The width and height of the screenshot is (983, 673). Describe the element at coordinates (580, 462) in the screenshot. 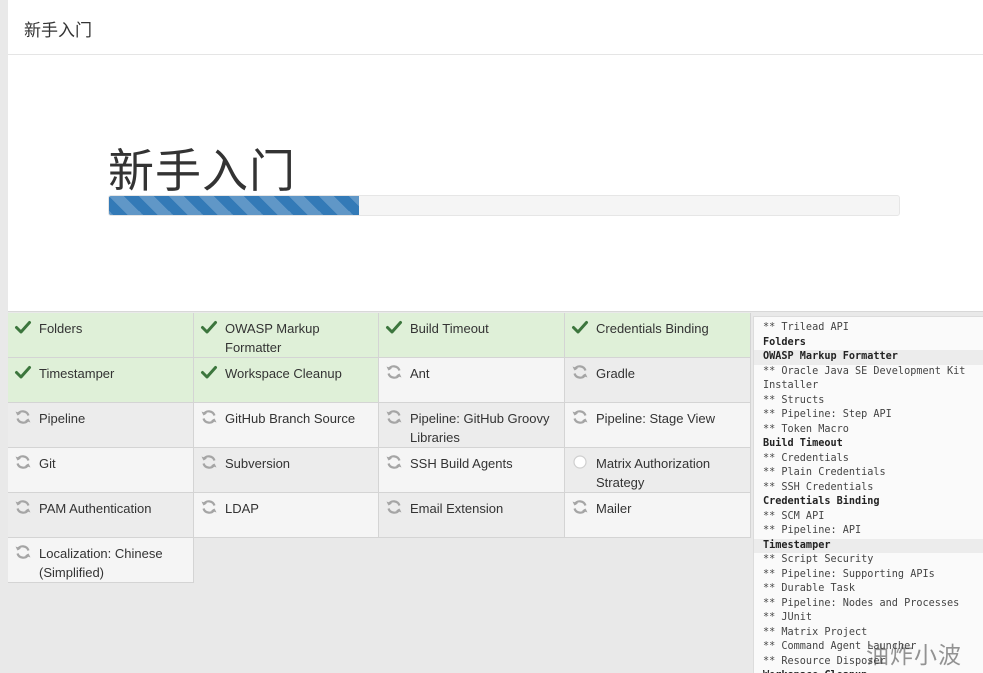

I see `circle-icon` at that location.